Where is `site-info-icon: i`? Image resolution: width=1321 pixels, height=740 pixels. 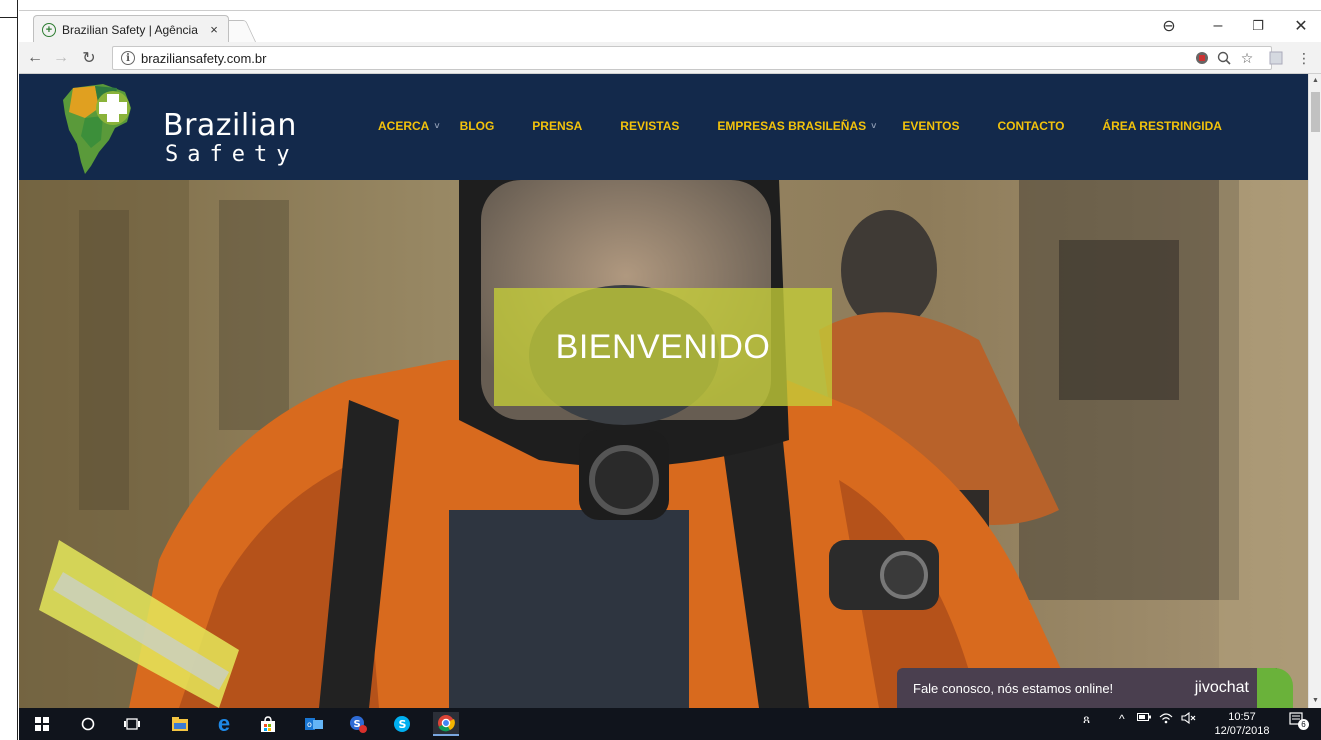
site-info-icon: i is located at coordinates (128, 58).